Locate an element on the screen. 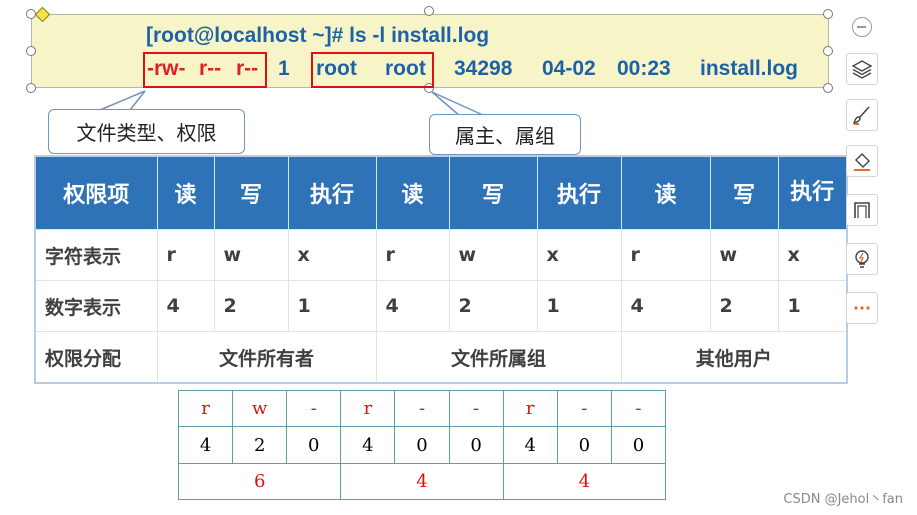  brush-icon is located at coordinates (861, 115).